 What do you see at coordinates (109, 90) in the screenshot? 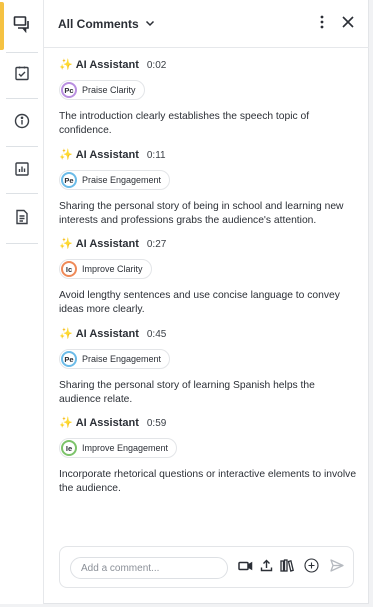
I see `tag-label: Praise Clarity` at bounding box center [109, 90].